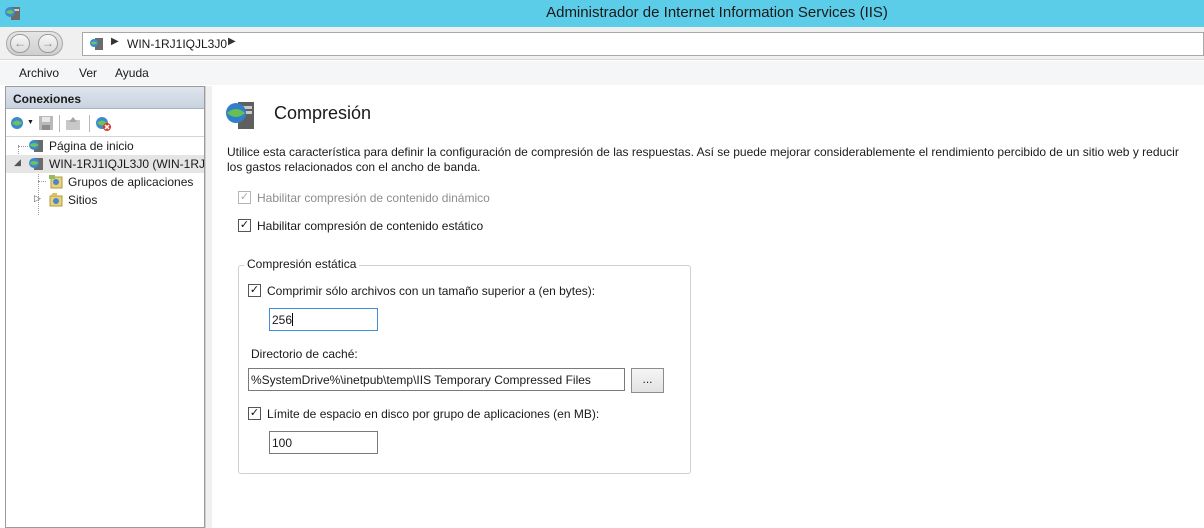 This screenshot has width=1204, height=528. Describe the element at coordinates (30, 122) in the screenshot. I see `chevron-down-icon: ▼` at that location.